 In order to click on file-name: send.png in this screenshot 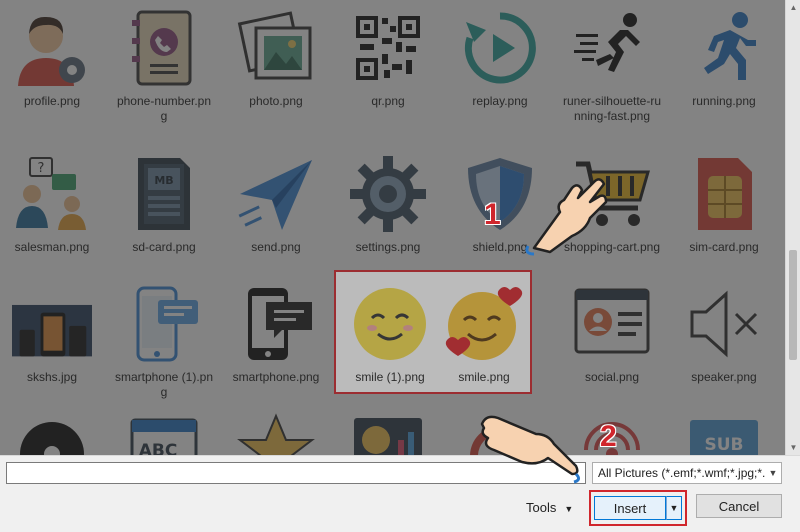, I will do `click(276, 247)`.